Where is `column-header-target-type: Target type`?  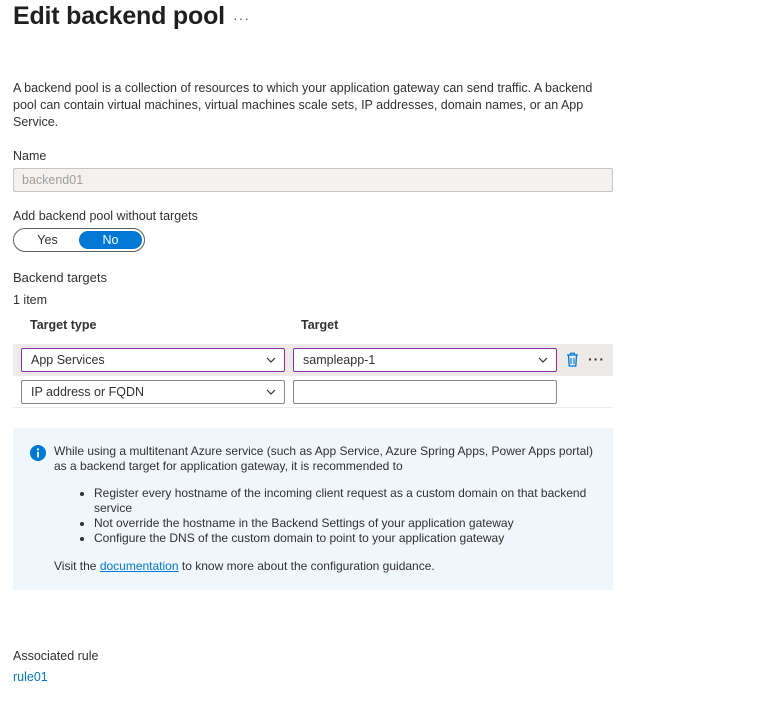
column-header-target-type: Target type is located at coordinates (63, 325).